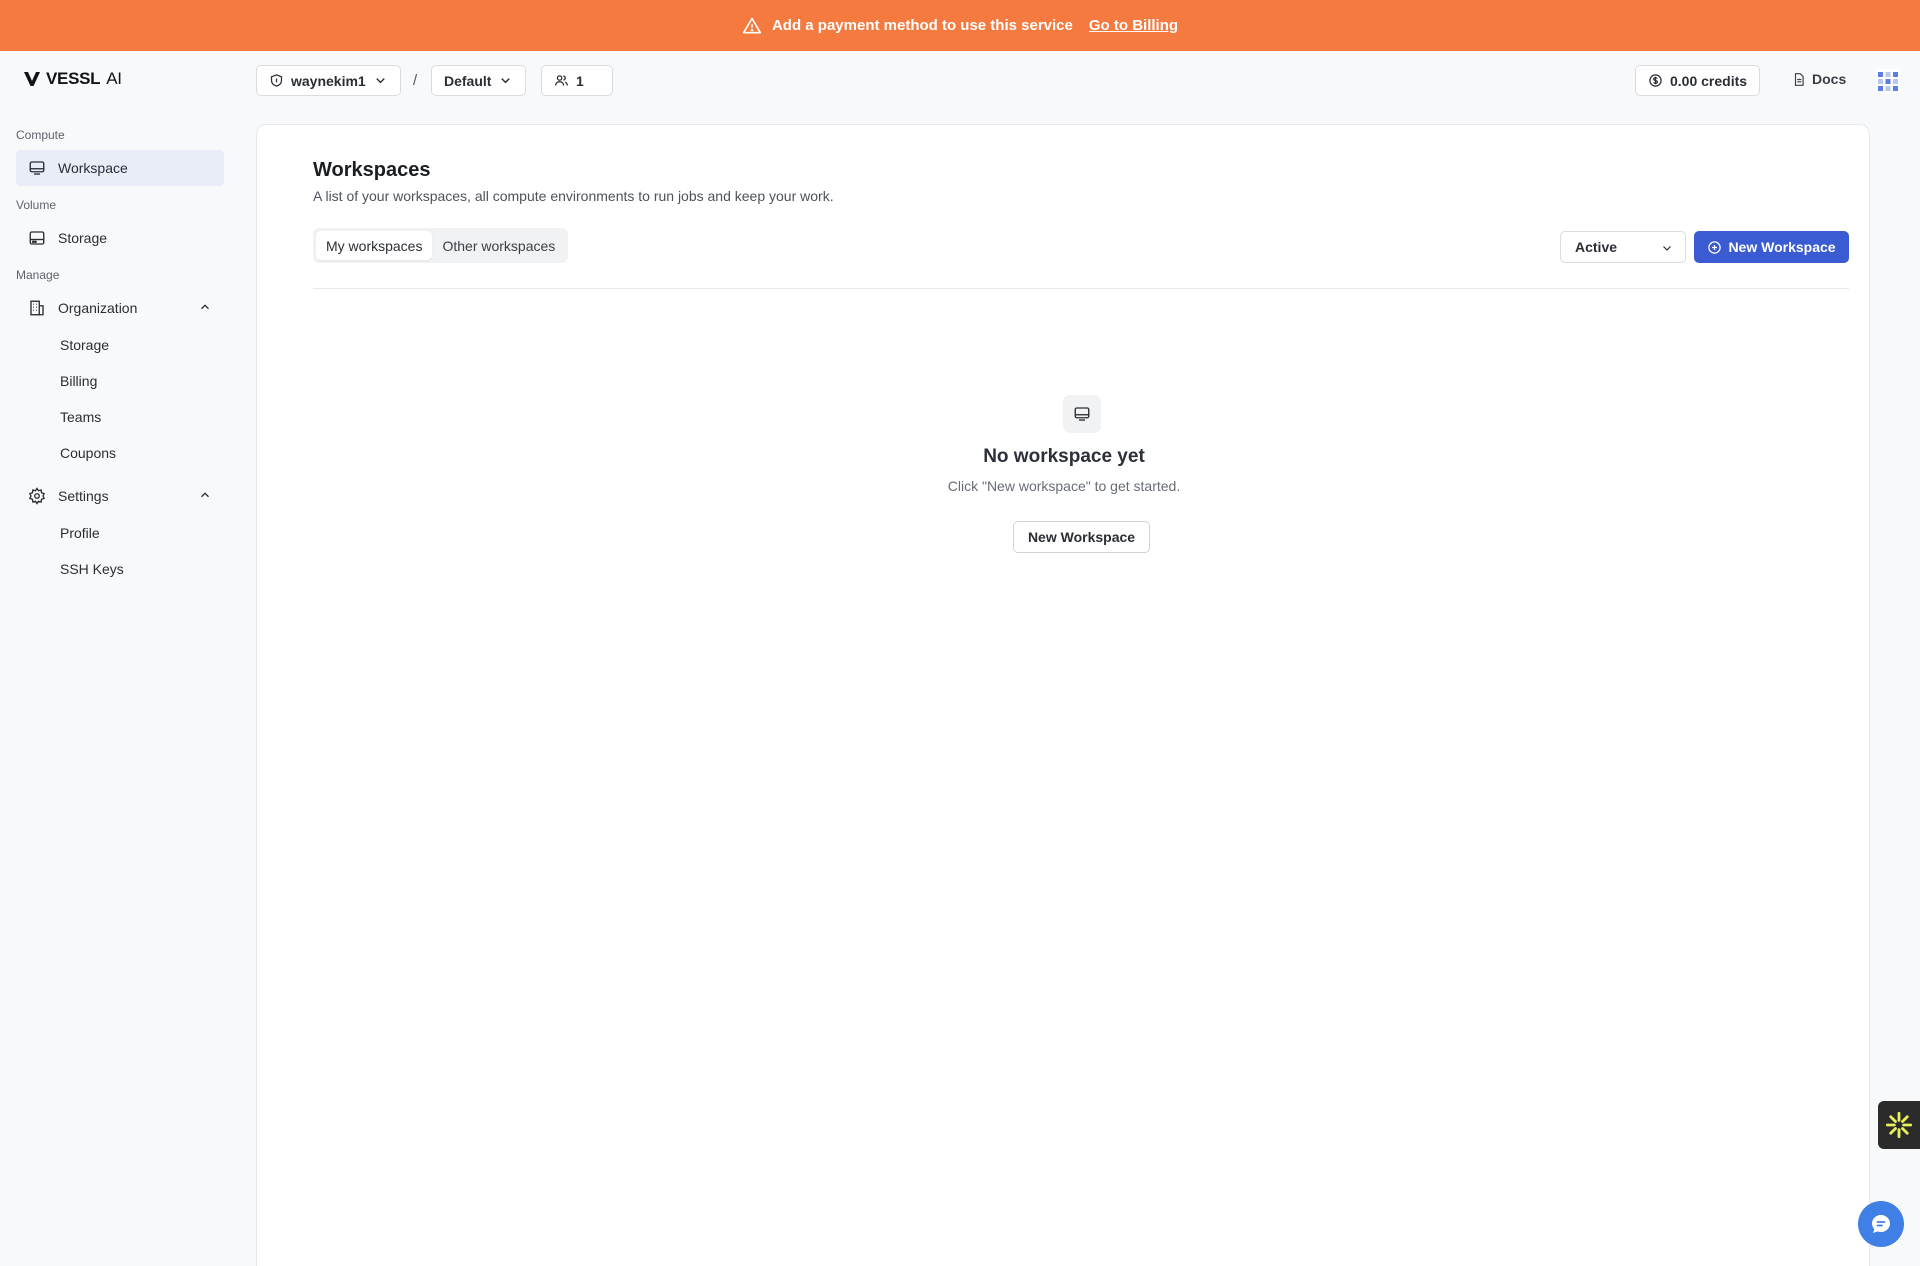 The width and height of the screenshot is (1920, 1266). I want to click on new-workspace-button: New Workspace, so click(1771, 247).